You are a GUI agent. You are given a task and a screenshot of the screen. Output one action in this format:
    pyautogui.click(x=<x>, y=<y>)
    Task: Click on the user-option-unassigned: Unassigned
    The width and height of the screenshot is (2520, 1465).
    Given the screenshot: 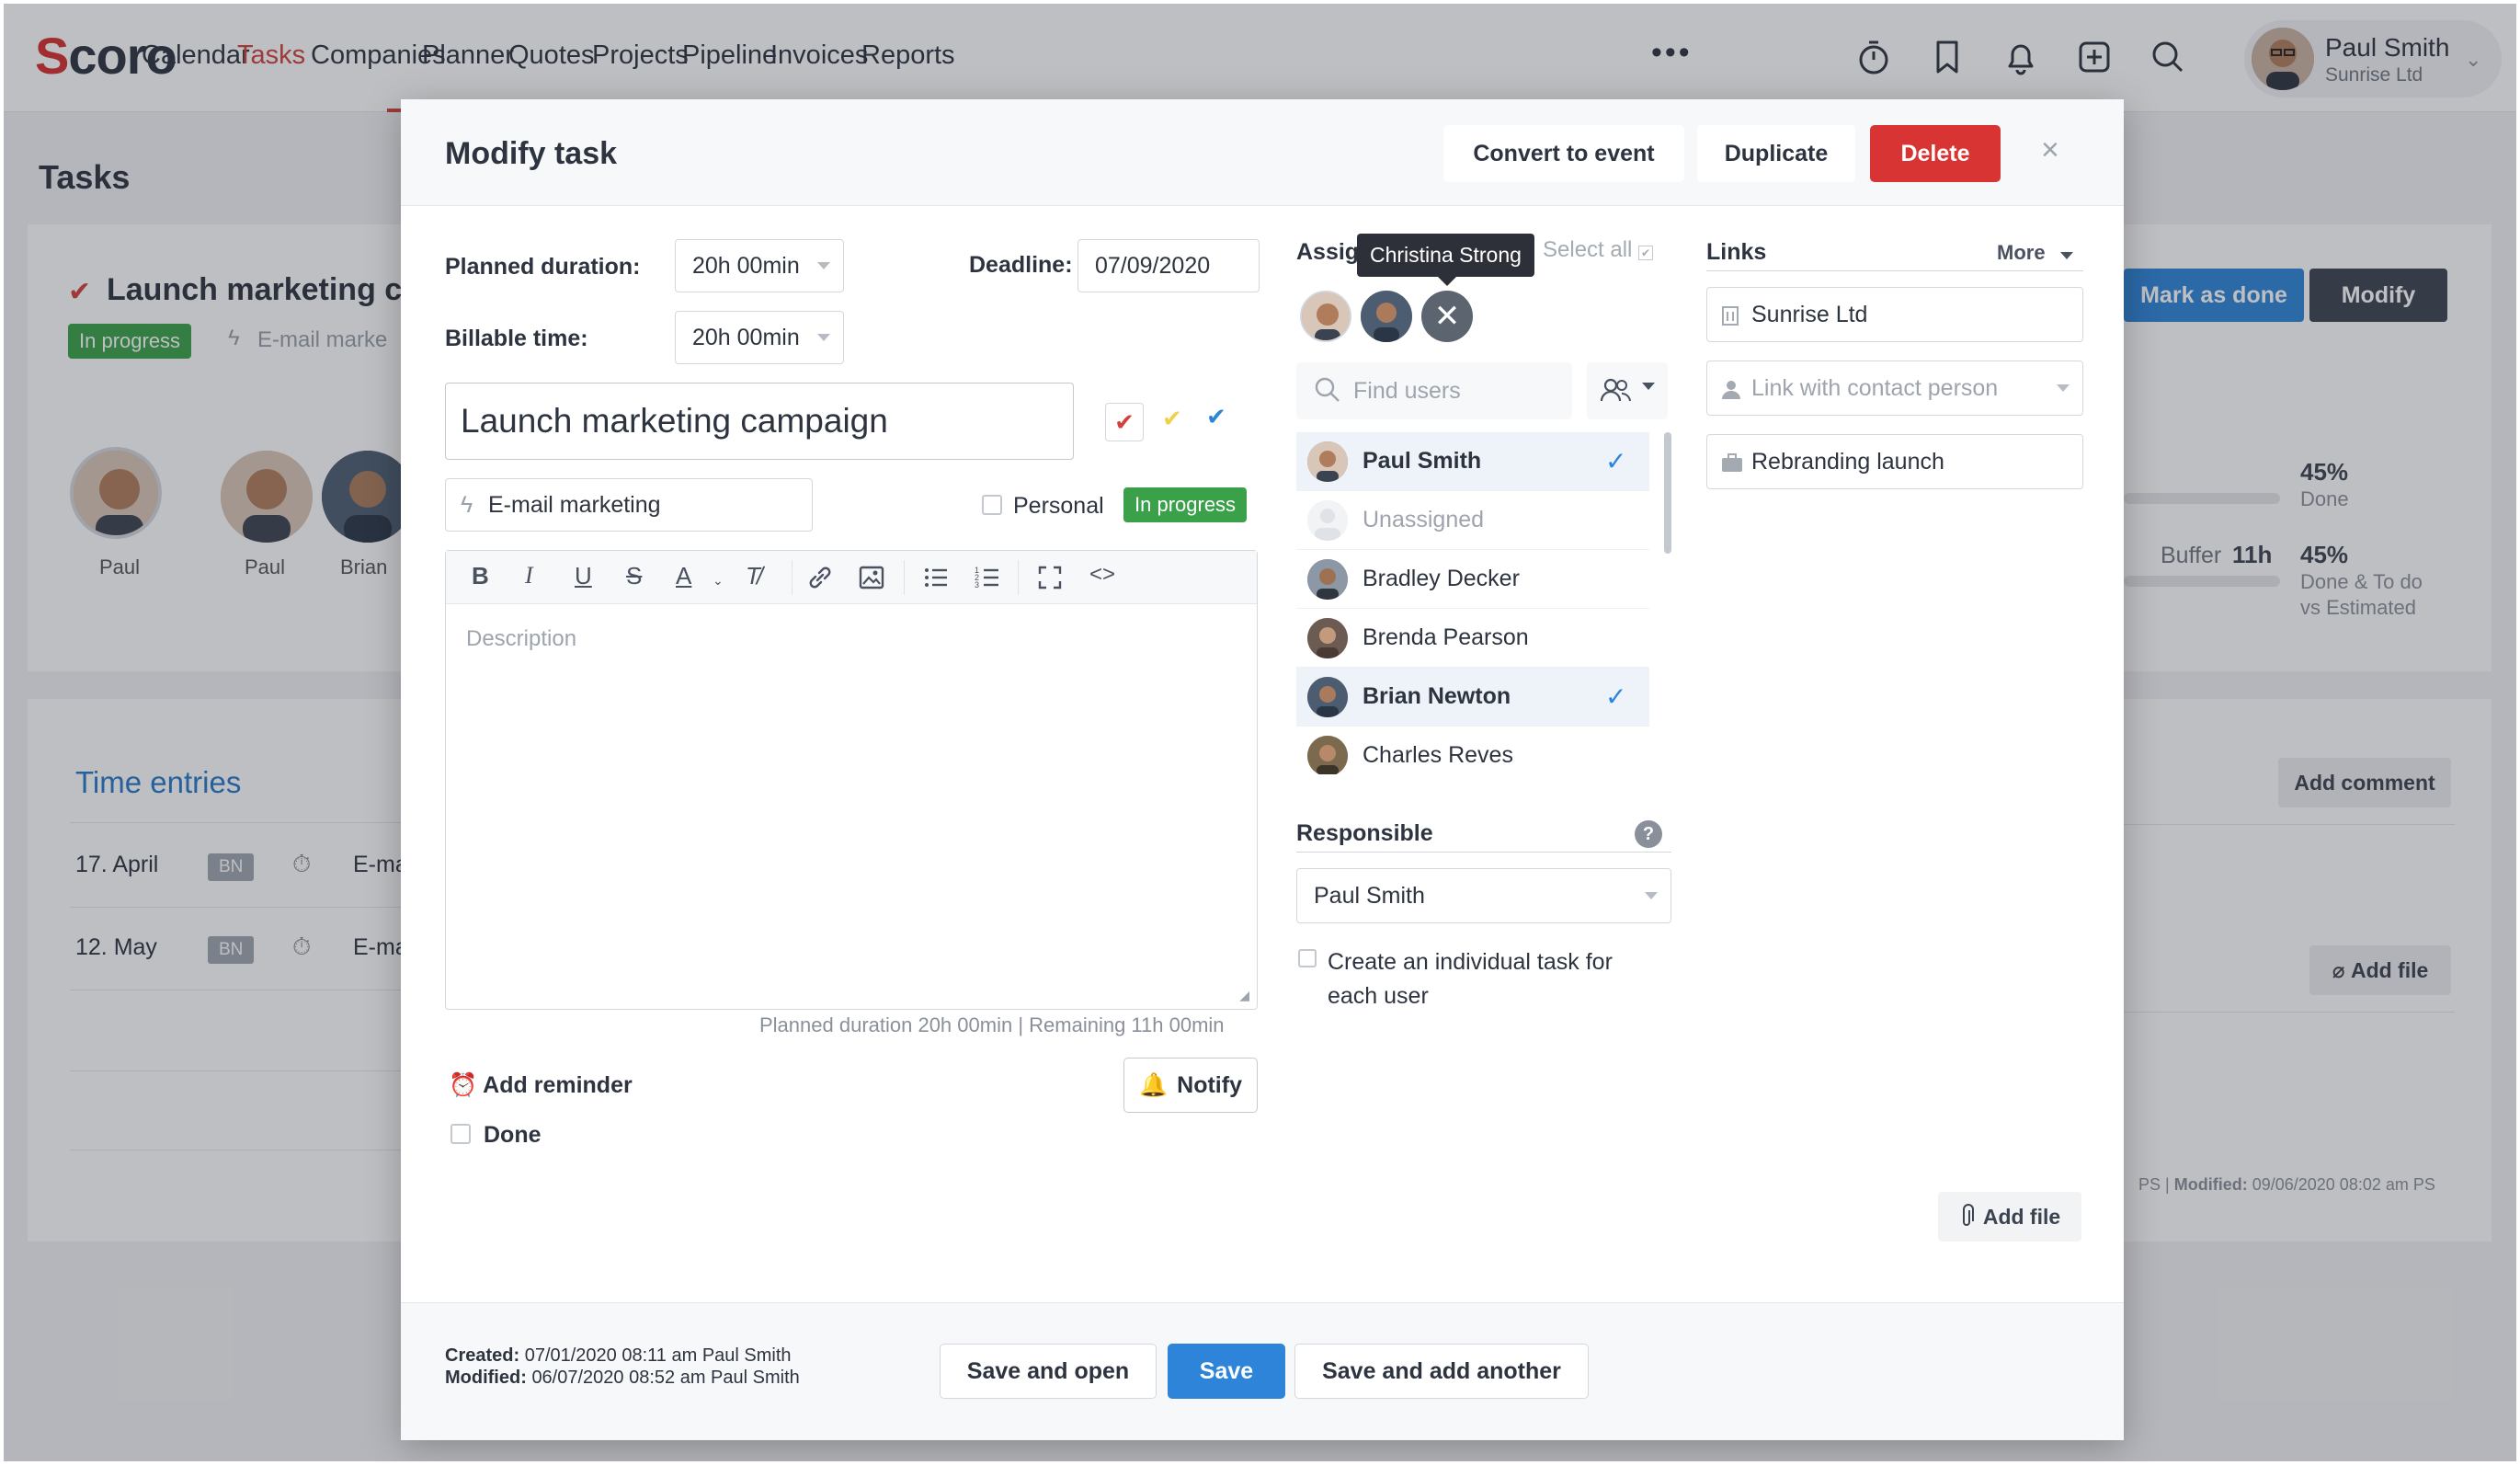 What is the action you would take?
    pyautogui.click(x=1472, y=520)
    